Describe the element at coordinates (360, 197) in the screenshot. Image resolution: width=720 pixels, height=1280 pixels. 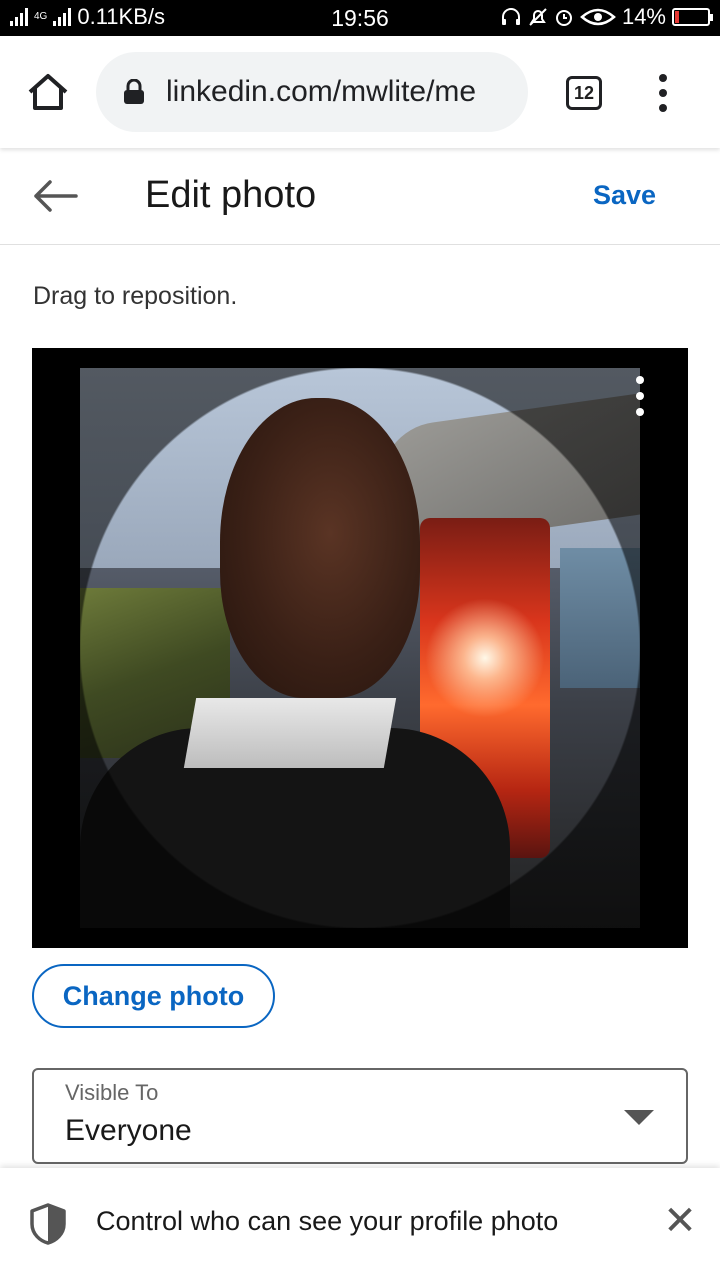
I see `app-header: Edit photo Save` at that location.